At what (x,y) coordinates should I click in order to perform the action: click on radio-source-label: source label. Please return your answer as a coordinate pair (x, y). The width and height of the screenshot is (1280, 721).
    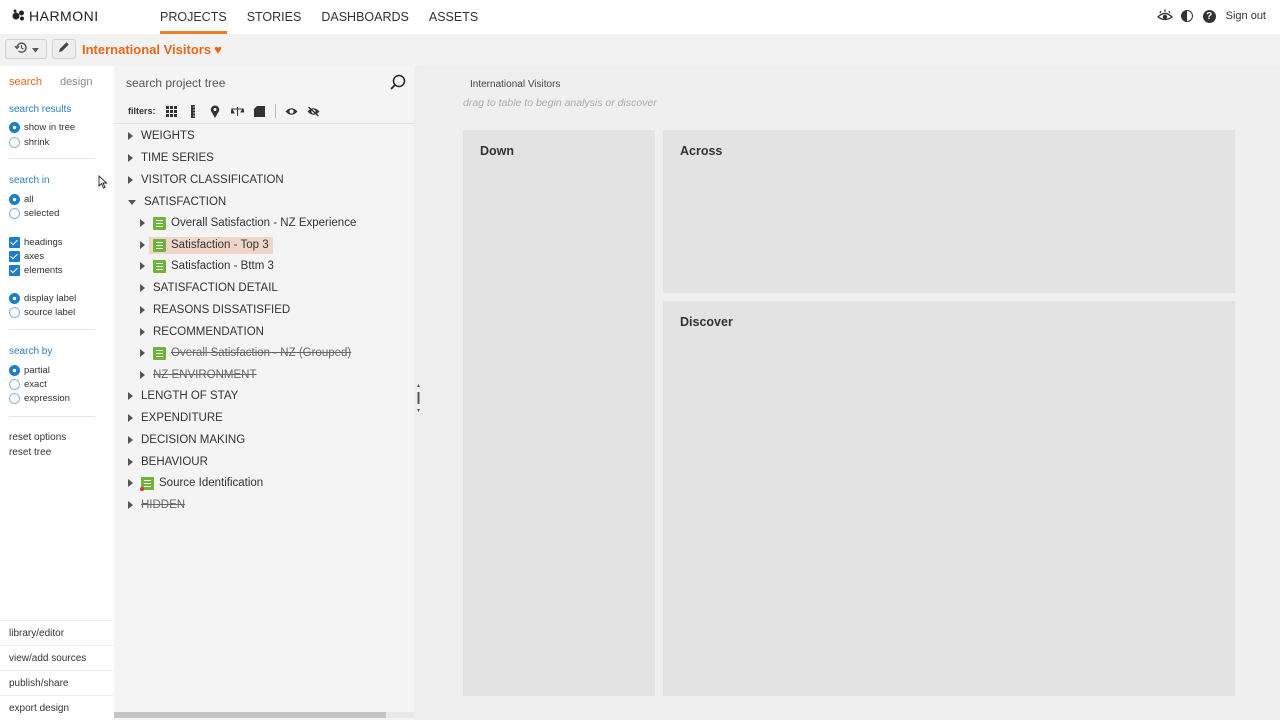
    Looking at the image, I should click on (42, 312).